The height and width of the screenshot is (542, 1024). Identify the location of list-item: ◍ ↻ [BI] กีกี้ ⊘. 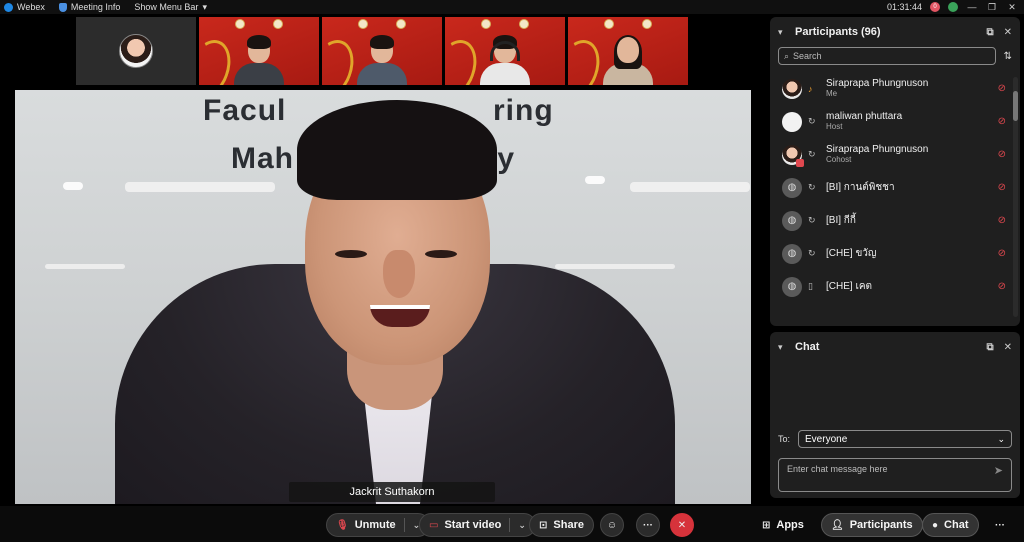
(895, 220).